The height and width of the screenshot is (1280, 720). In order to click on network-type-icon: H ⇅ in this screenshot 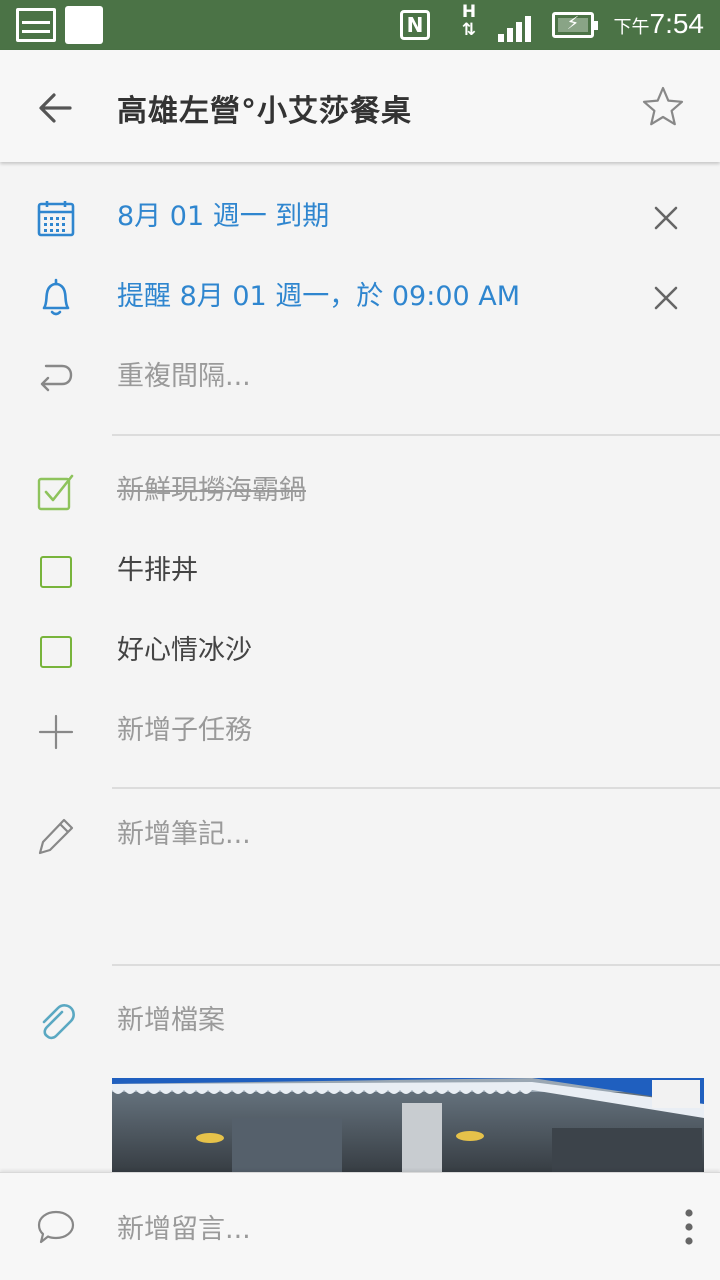, I will do `click(469, 21)`.